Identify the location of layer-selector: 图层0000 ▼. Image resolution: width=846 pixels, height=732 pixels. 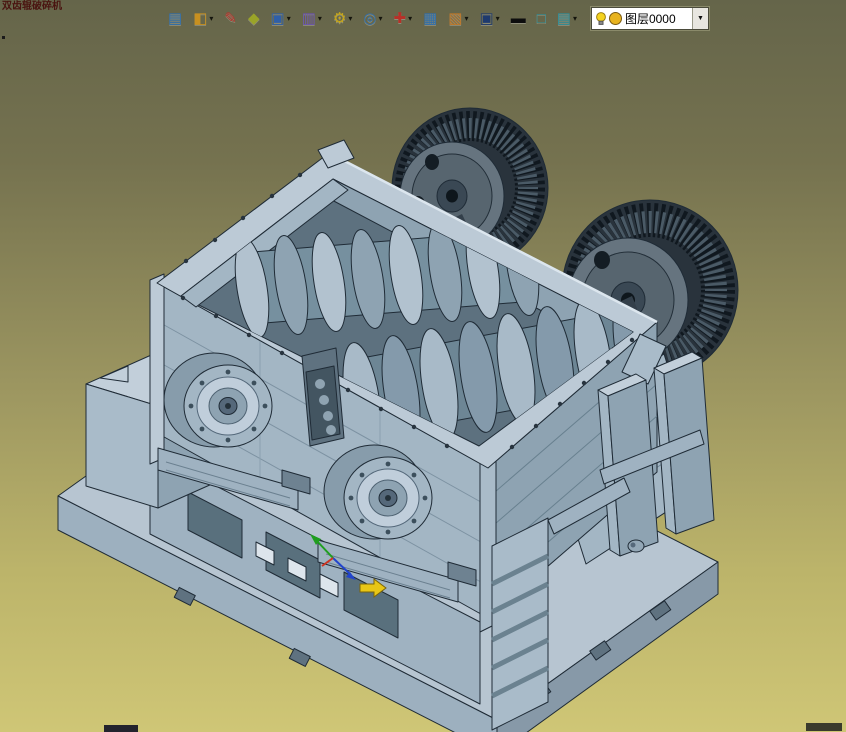
(649, 18).